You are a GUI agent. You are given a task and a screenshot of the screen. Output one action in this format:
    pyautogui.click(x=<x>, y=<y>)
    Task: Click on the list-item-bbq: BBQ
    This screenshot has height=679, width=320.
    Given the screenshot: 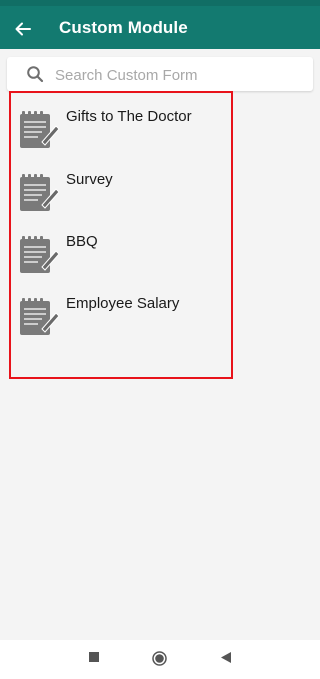 What is the action you would take?
    pyautogui.click(x=123, y=257)
    